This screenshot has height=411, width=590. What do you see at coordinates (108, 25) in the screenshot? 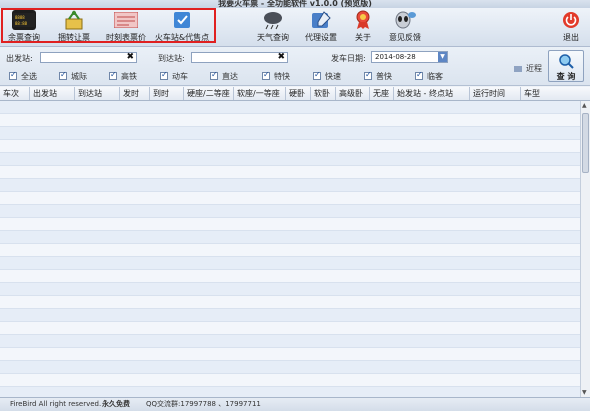
I see `highlight-box` at bounding box center [108, 25].